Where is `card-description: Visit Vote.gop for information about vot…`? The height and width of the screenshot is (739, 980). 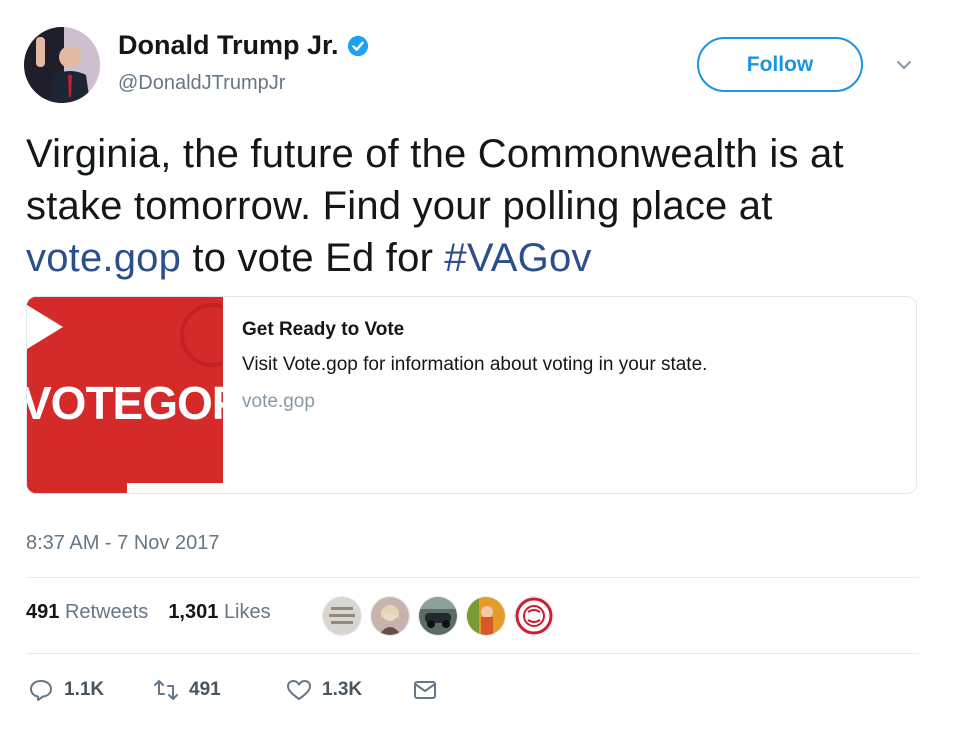
card-description: Visit Vote.gop for information about vot… is located at coordinates (475, 364).